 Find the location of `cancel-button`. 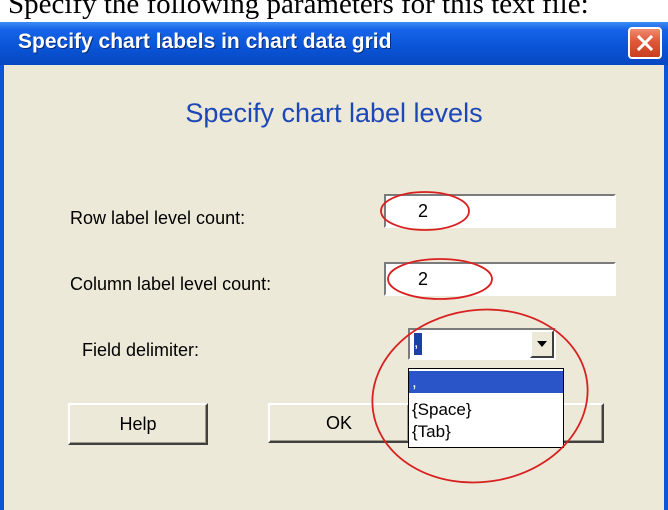

cancel-button is located at coordinates (584, 423).